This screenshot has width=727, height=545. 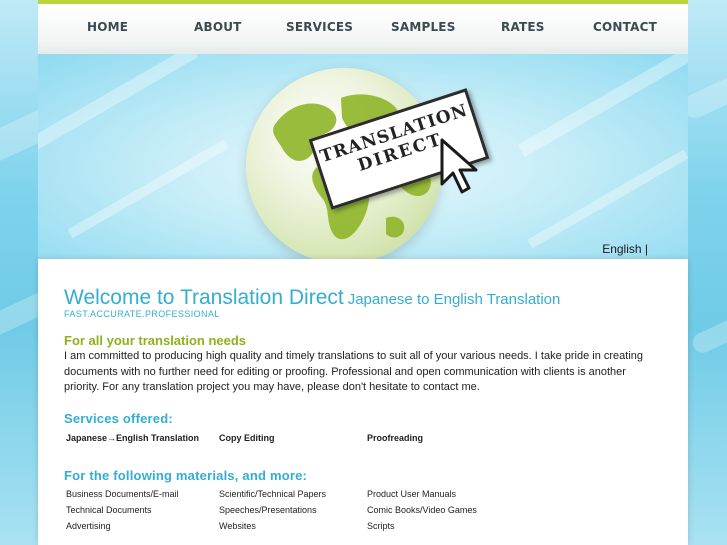 I want to click on material-item: Scientific/Technical Papers, so click(x=273, y=494).